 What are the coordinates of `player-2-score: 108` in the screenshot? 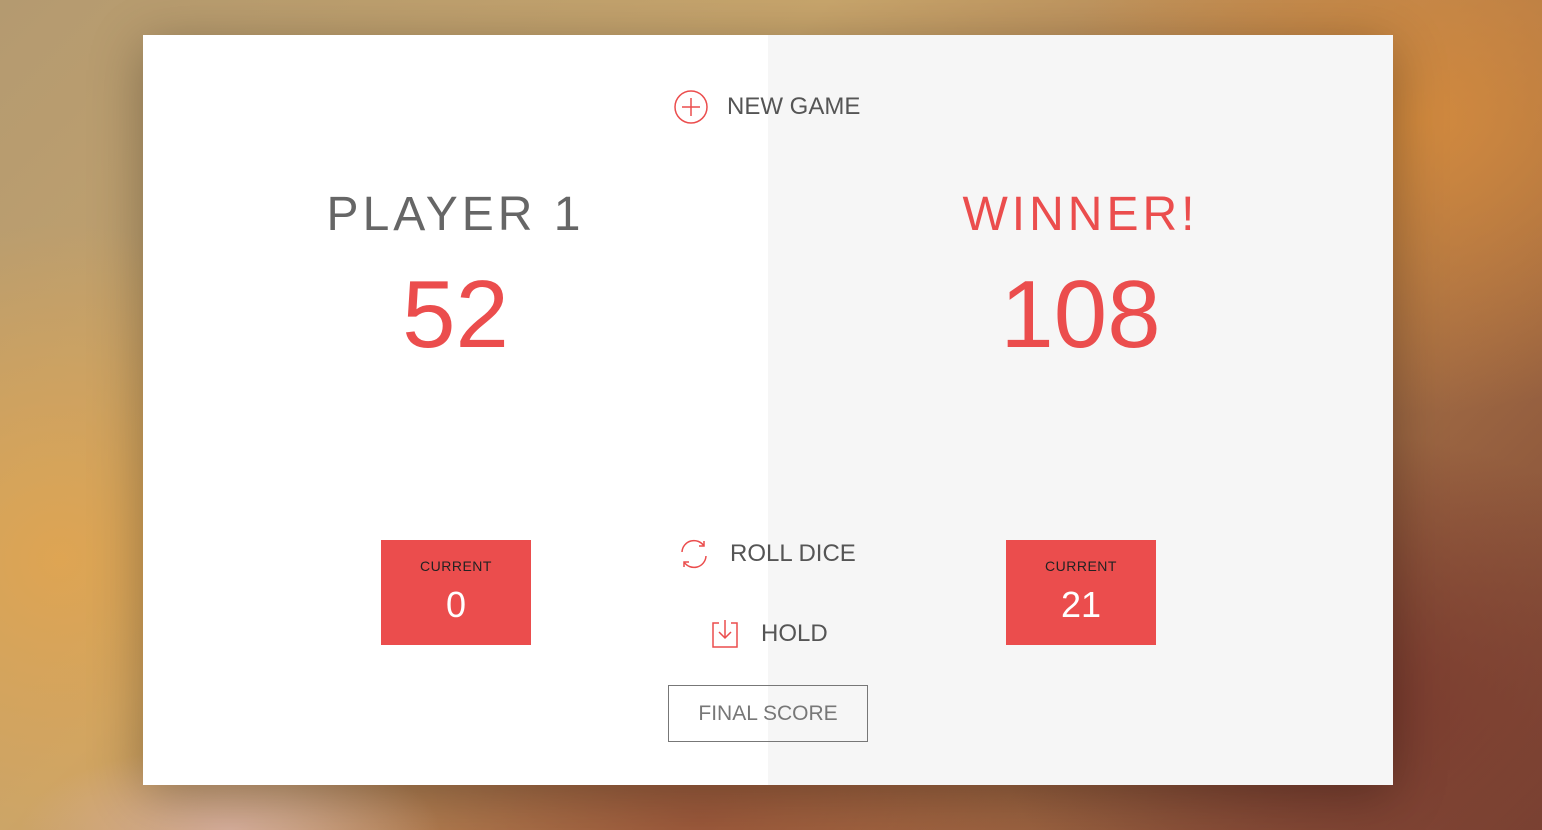 It's located at (1080, 314).